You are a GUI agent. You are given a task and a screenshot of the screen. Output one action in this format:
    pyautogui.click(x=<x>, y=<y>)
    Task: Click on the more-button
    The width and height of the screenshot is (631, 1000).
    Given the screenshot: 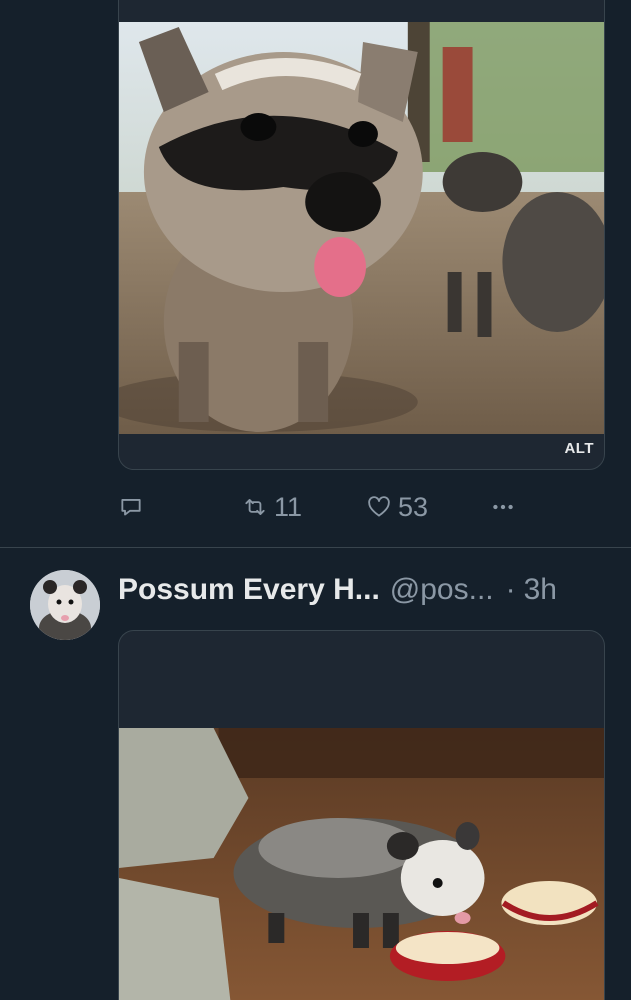 What is the action you would take?
    pyautogui.click(x=503, y=507)
    